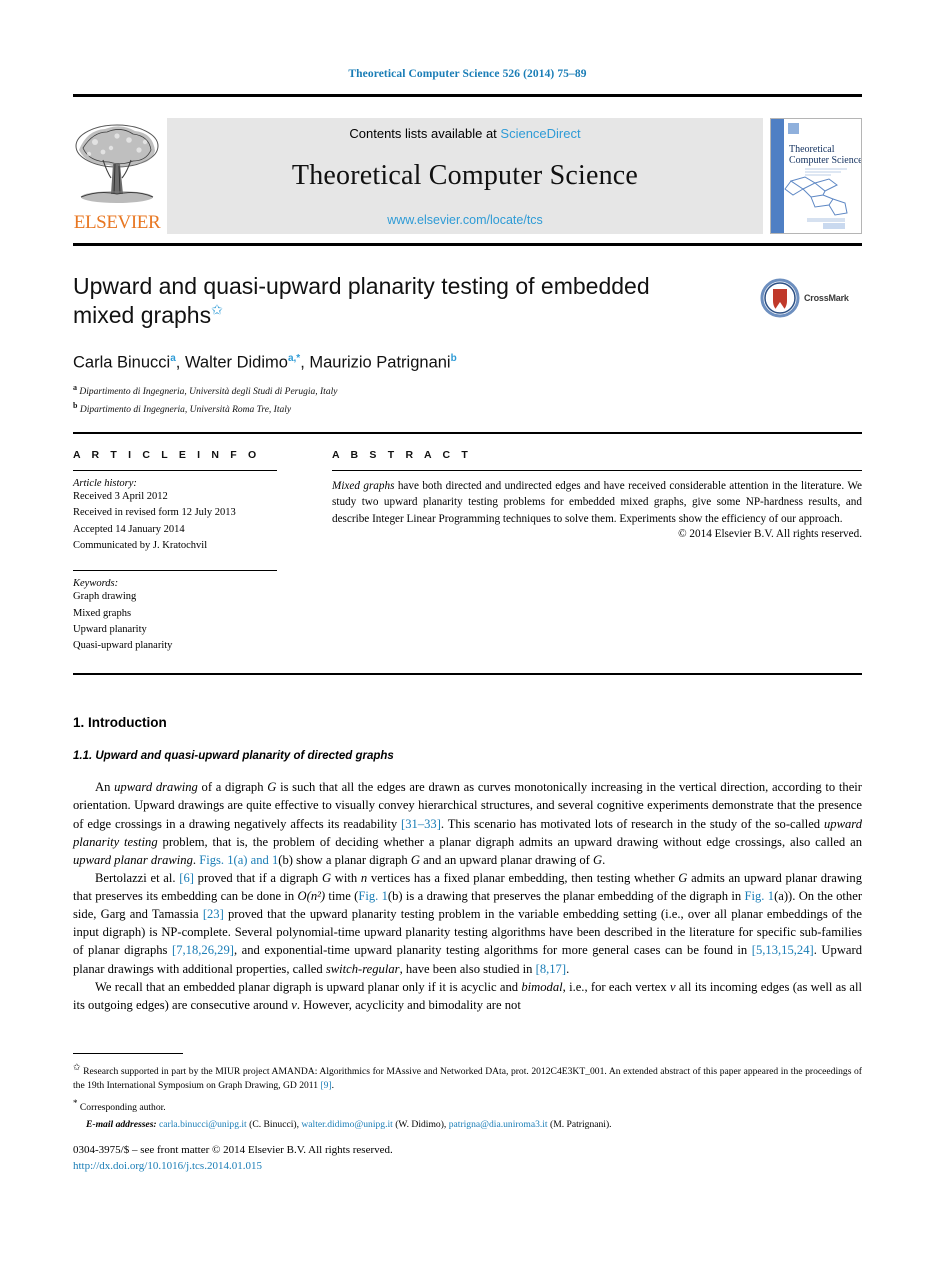  I want to click on history-item: Communicated by J. Kratochvil, so click(140, 545).